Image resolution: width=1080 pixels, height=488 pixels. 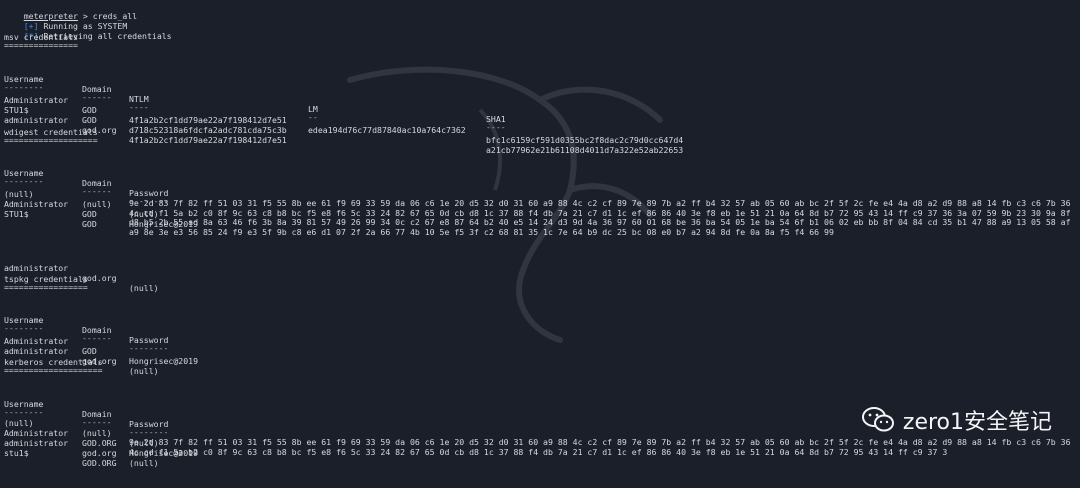 I want to click on watermark: zero1安全笔记, so click(x=956, y=420).